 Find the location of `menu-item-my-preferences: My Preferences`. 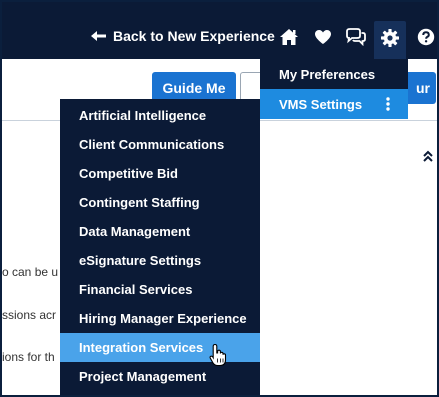

menu-item-my-preferences: My Preferences is located at coordinates (334, 74).